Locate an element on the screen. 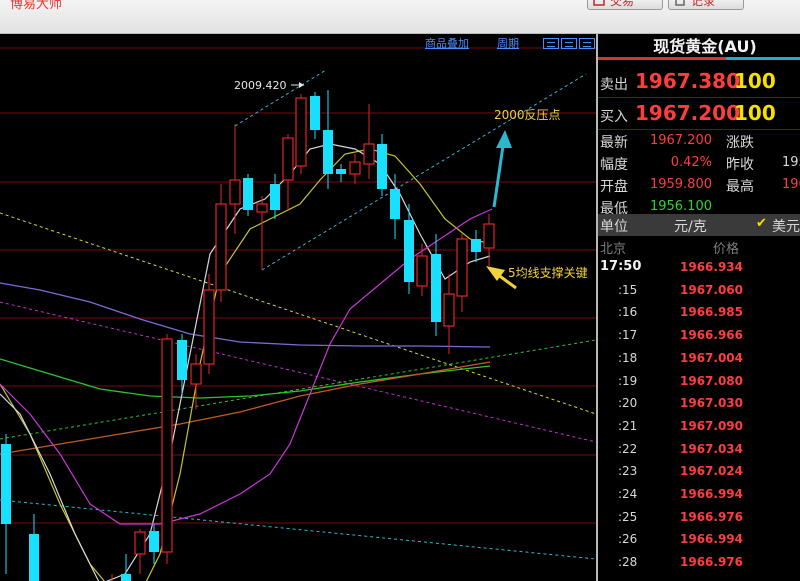 This screenshot has height=581, width=800. tick-time: 17:50 is located at coordinates (621, 266).